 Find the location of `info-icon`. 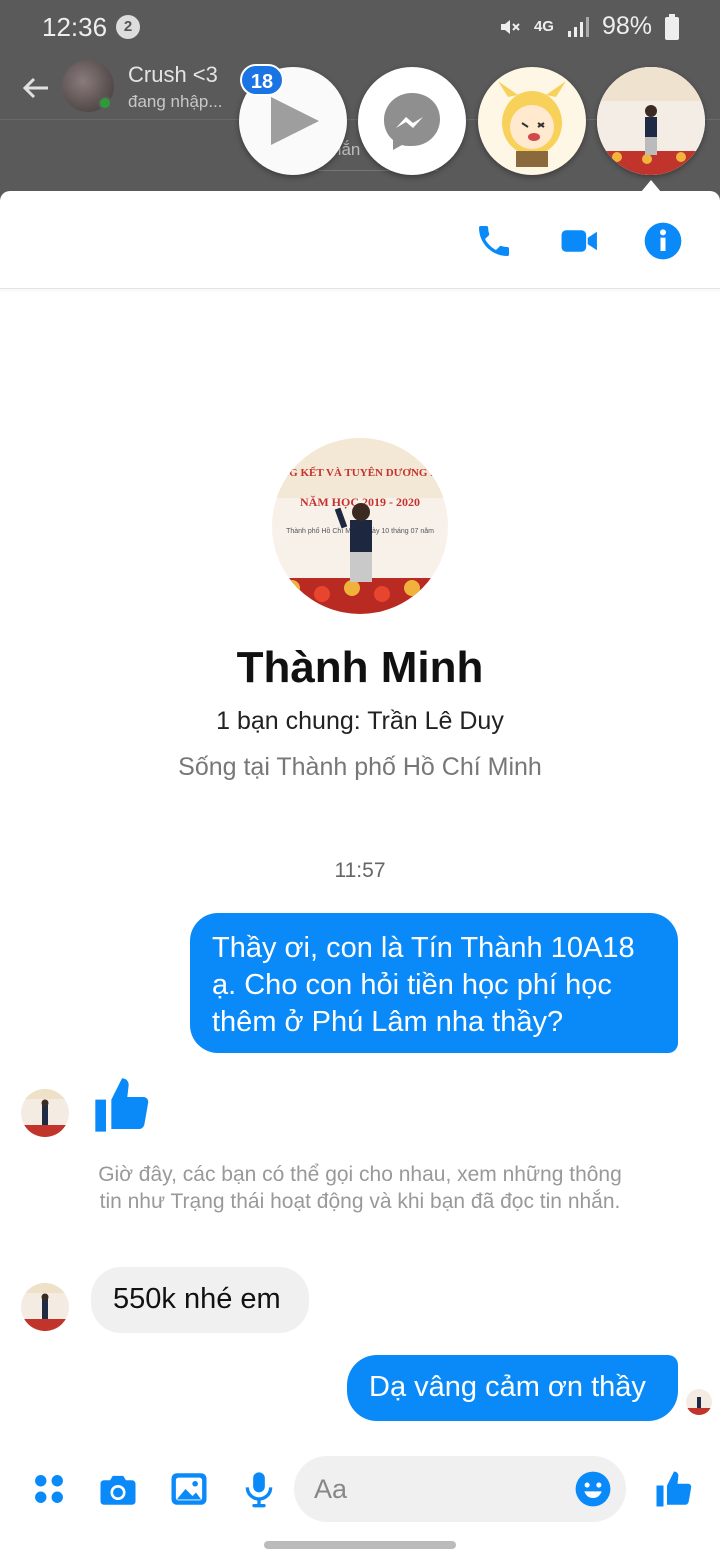

info-icon is located at coordinates (663, 241).